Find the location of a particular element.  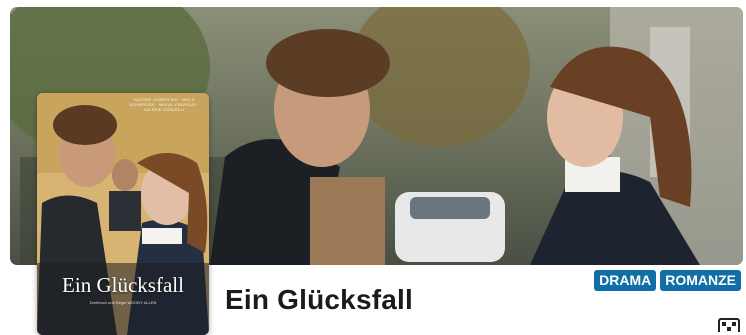

poster-title: Ein Glücksfall is located at coordinates (123, 285).